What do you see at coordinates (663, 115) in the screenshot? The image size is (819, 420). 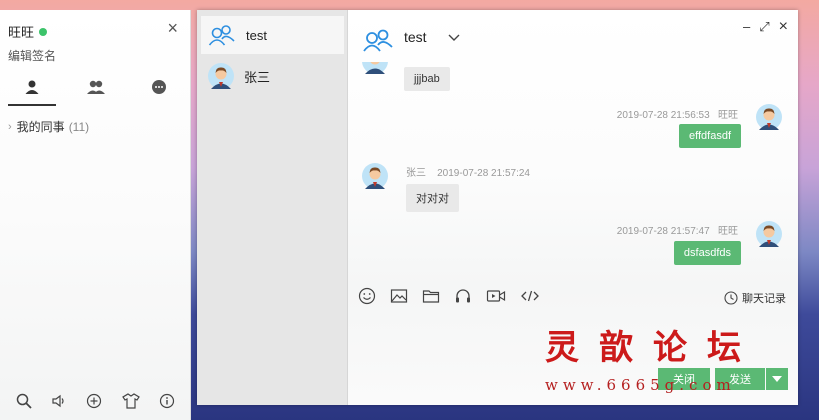 I see `message-time: 2019-07-28 21:56:53` at bounding box center [663, 115].